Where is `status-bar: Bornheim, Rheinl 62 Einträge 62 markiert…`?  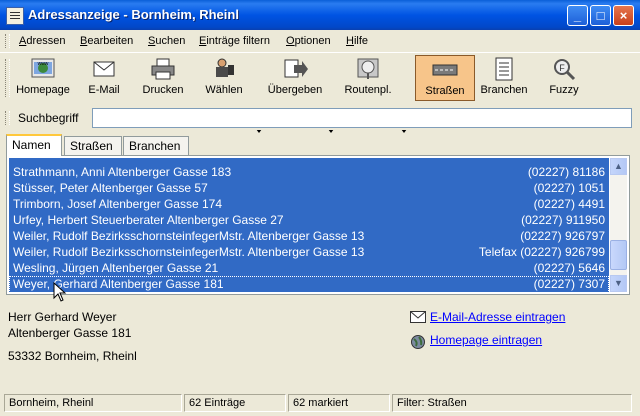
status-bar: Bornheim, Rheinl 62 Einträge 62 markiert… is located at coordinates (320, 404).